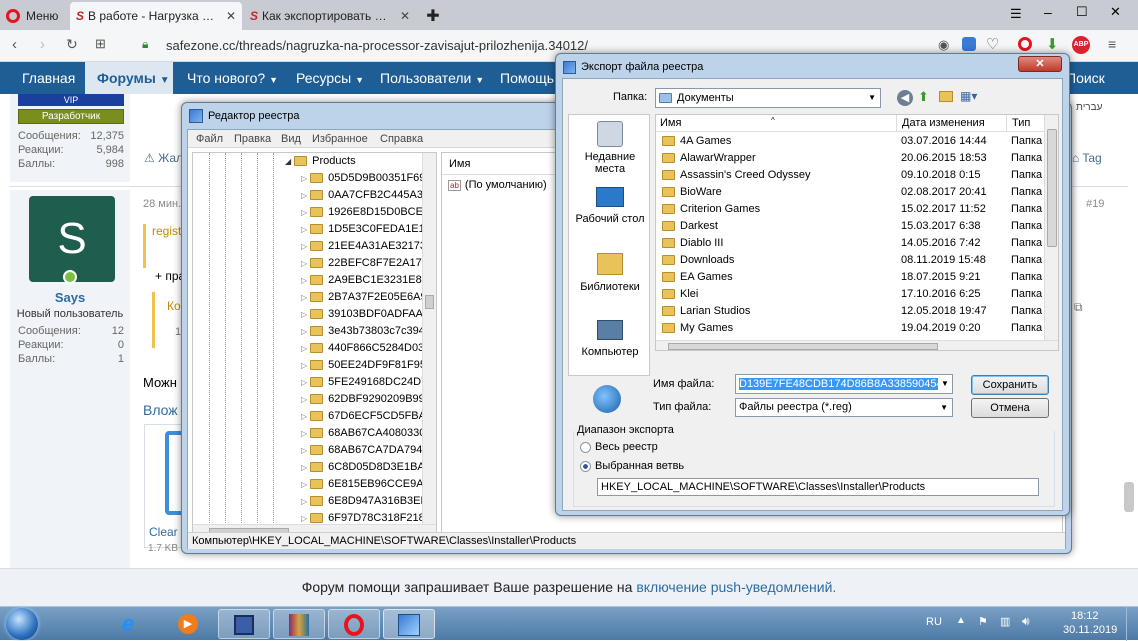 The image size is (1138, 641). Describe the element at coordinates (803, 346) in the screenshot. I see `file-list-hscroll-thumb` at that location.